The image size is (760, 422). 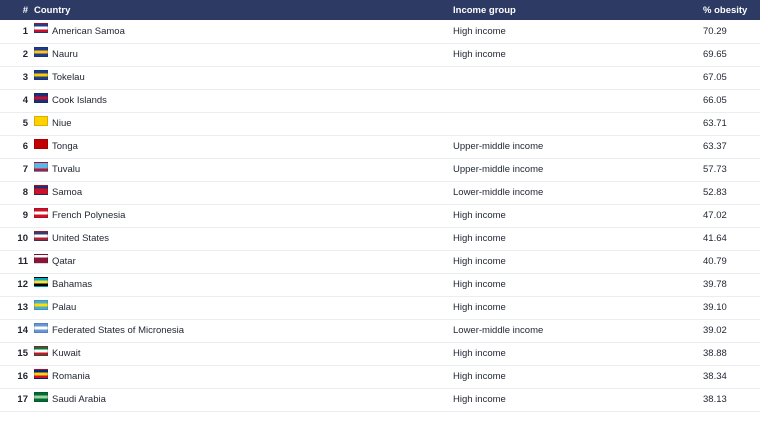 What do you see at coordinates (81, 238) in the screenshot?
I see `country-name: United States` at bounding box center [81, 238].